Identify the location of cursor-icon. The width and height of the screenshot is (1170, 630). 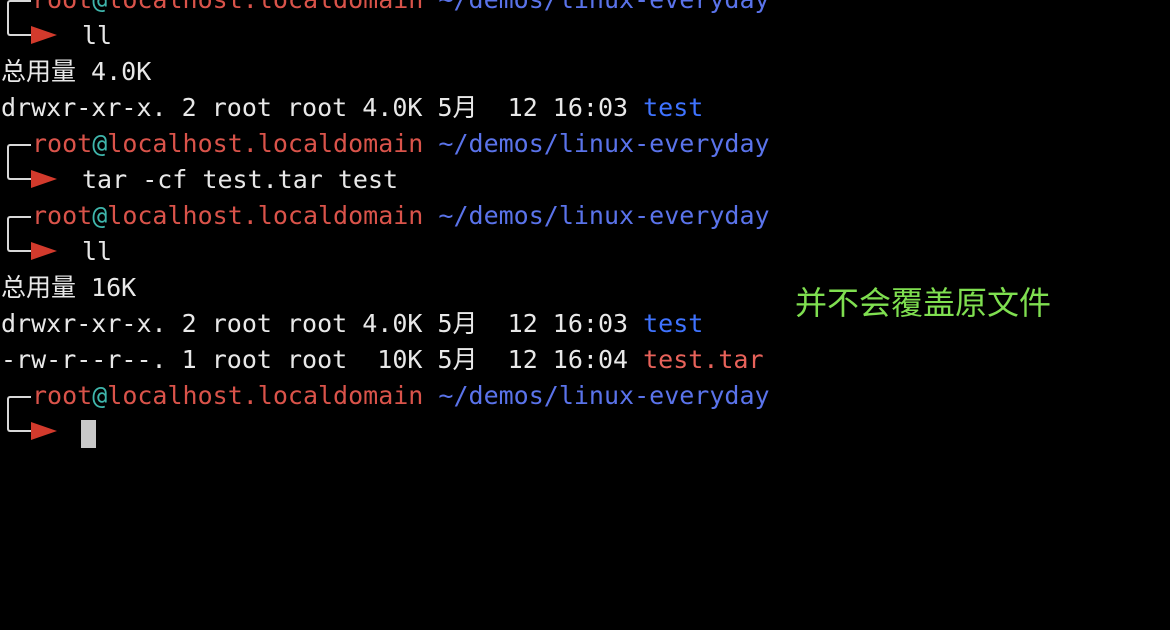
(88, 434).